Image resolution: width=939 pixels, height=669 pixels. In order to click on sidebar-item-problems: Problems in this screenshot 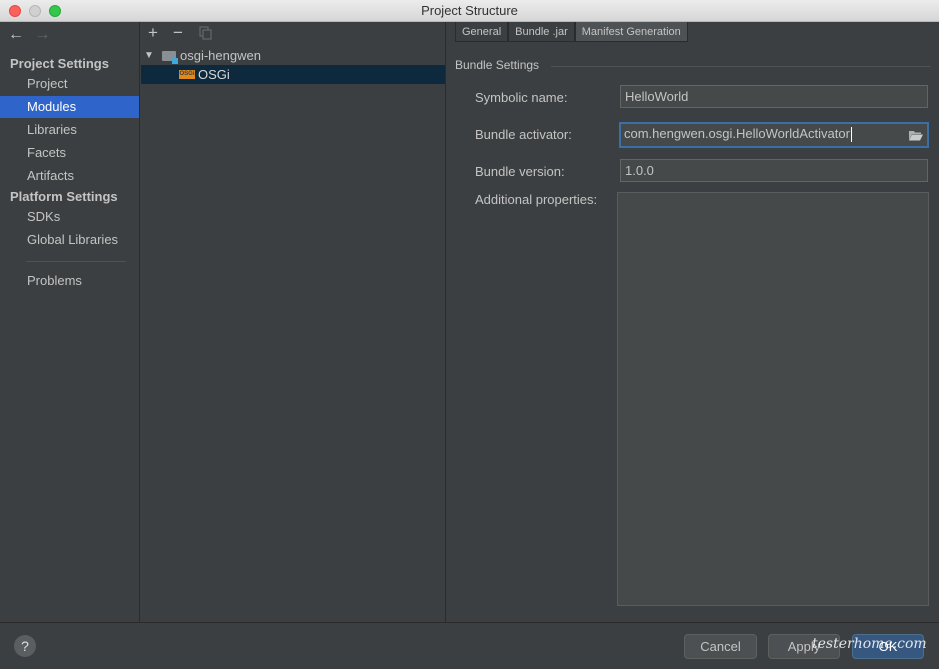, I will do `click(69, 281)`.